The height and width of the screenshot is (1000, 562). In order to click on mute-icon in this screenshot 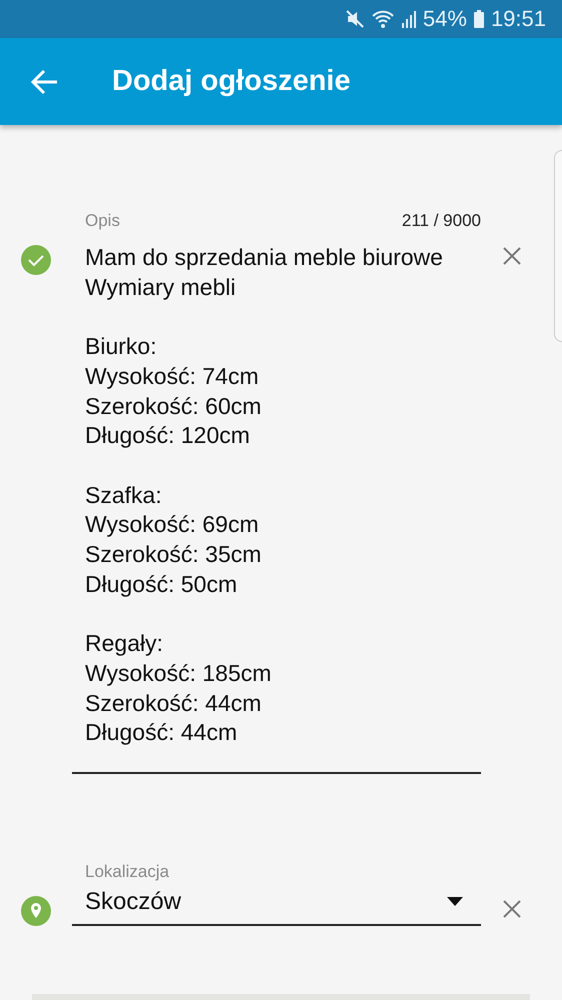, I will do `click(354, 19)`.